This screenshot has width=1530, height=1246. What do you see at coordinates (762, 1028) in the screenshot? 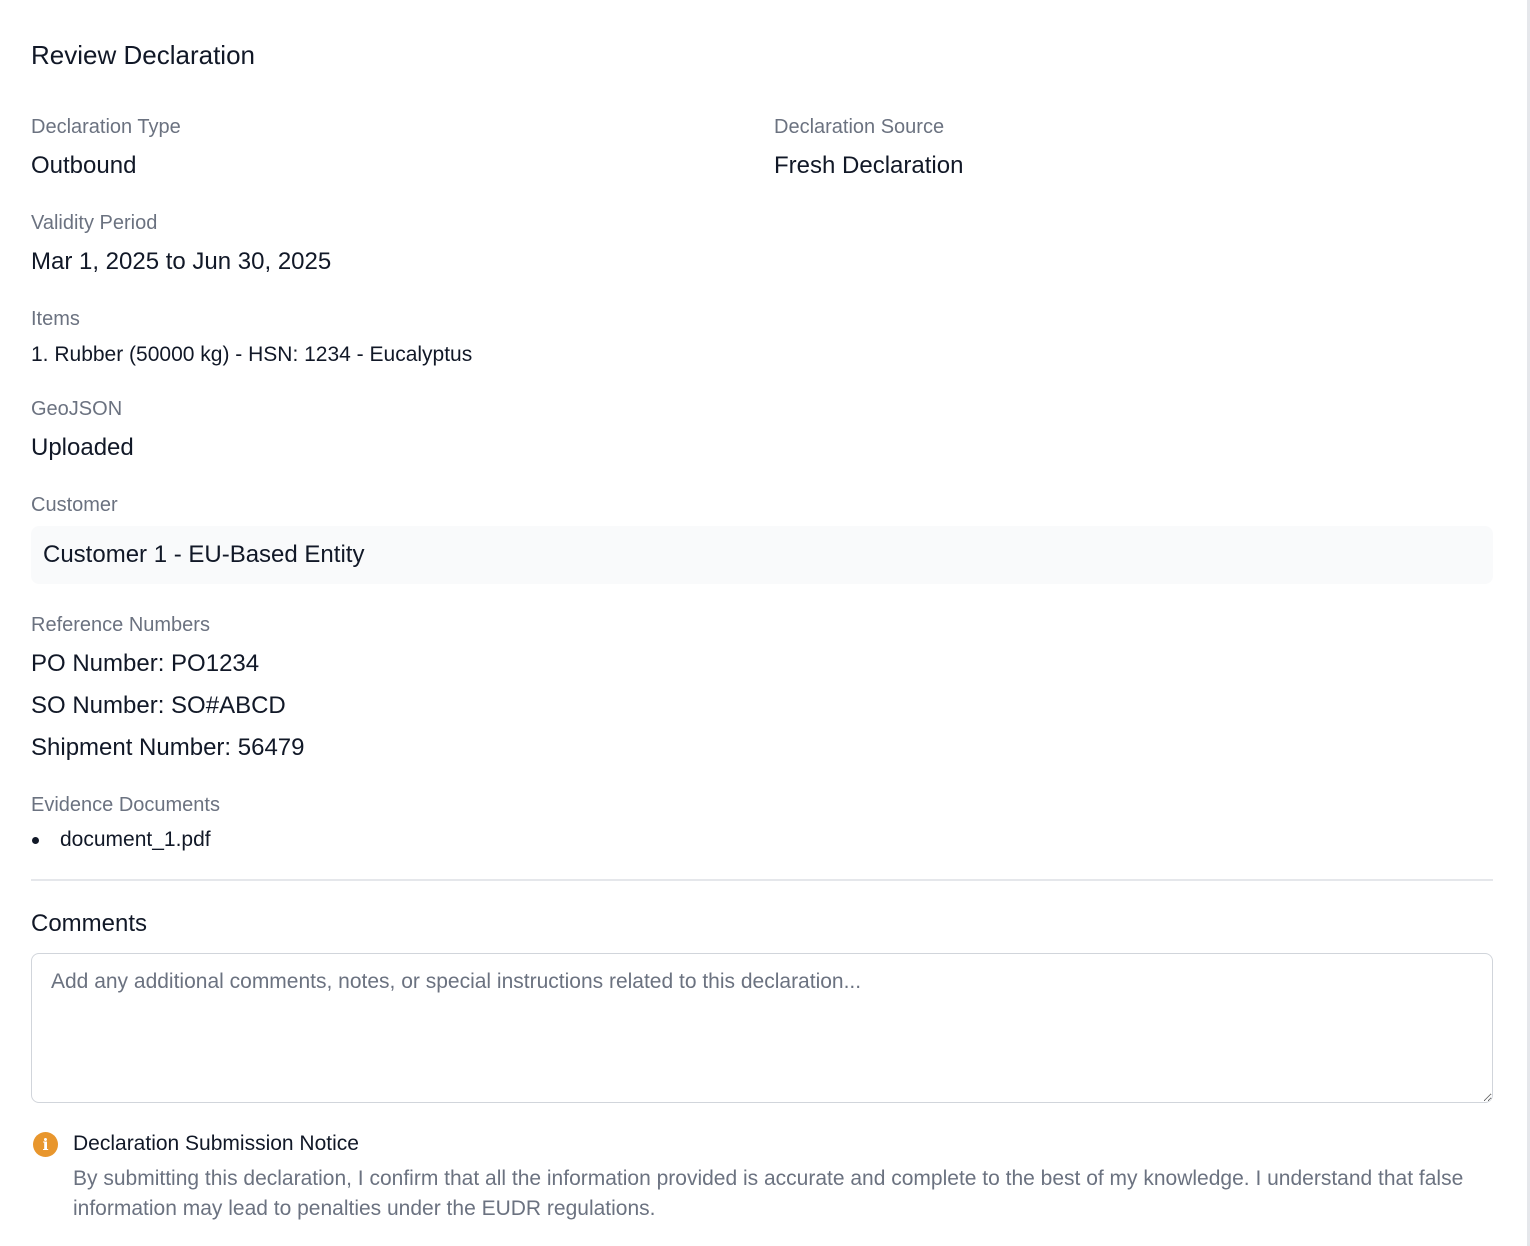
I see `comments-textarea` at bounding box center [762, 1028].